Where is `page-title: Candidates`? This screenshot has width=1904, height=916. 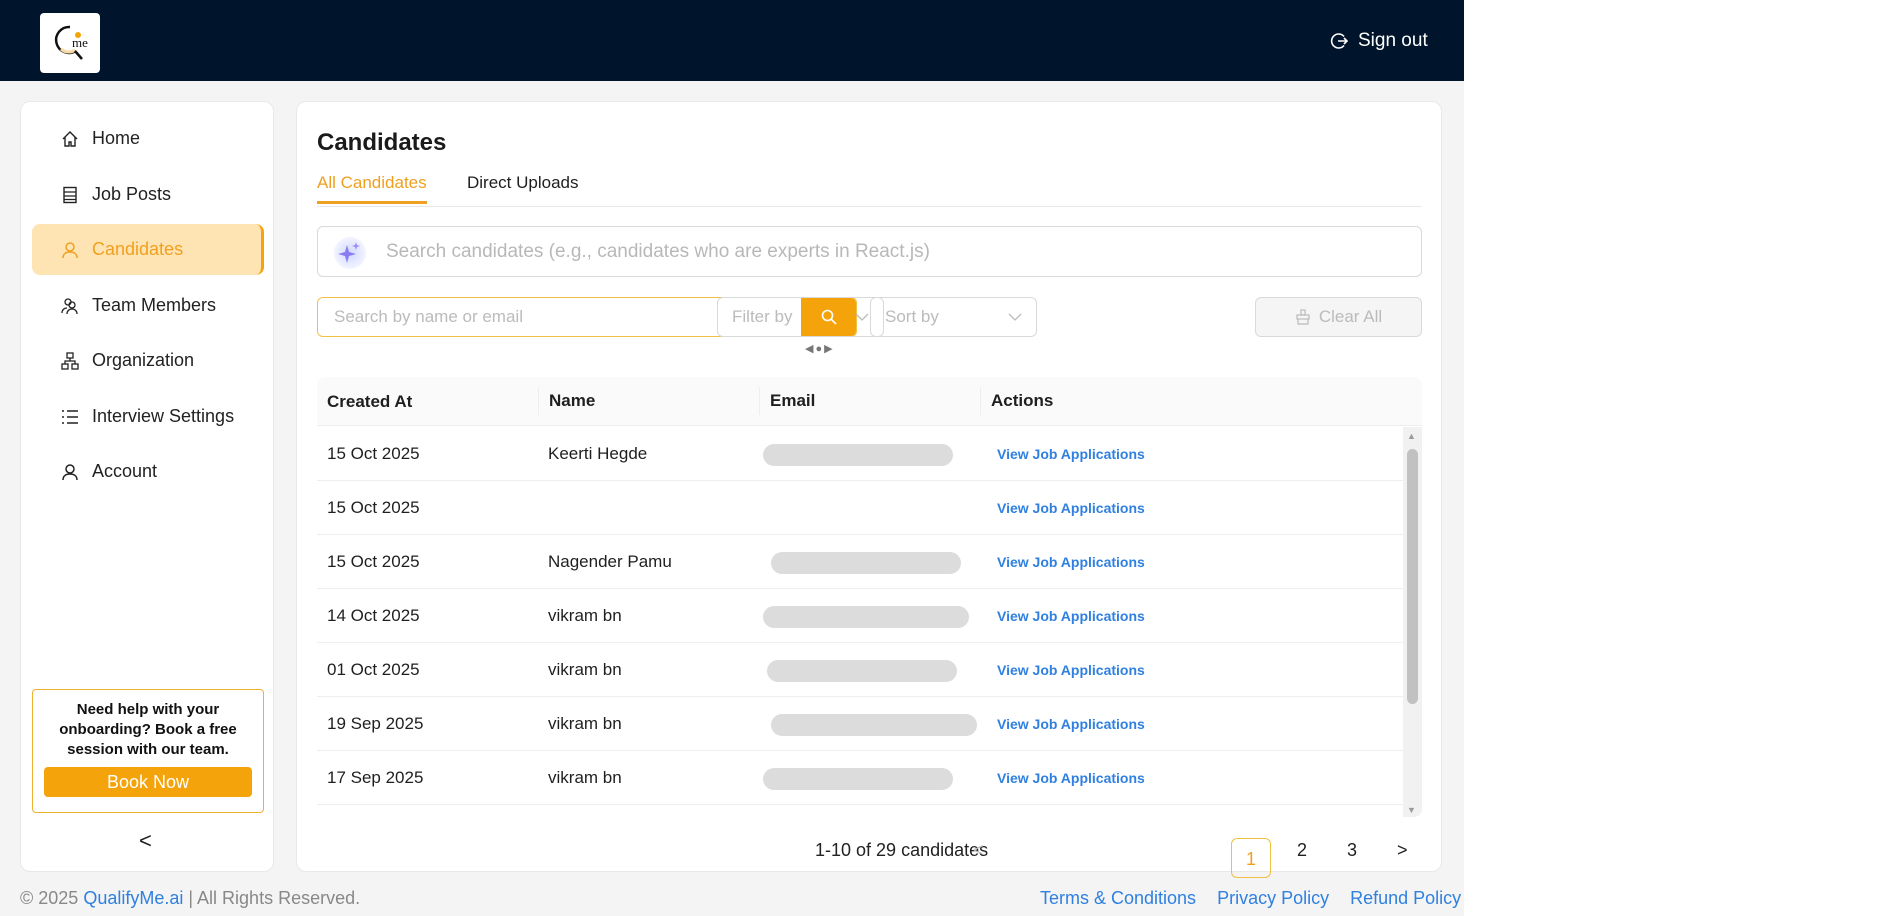 page-title: Candidates is located at coordinates (382, 142).